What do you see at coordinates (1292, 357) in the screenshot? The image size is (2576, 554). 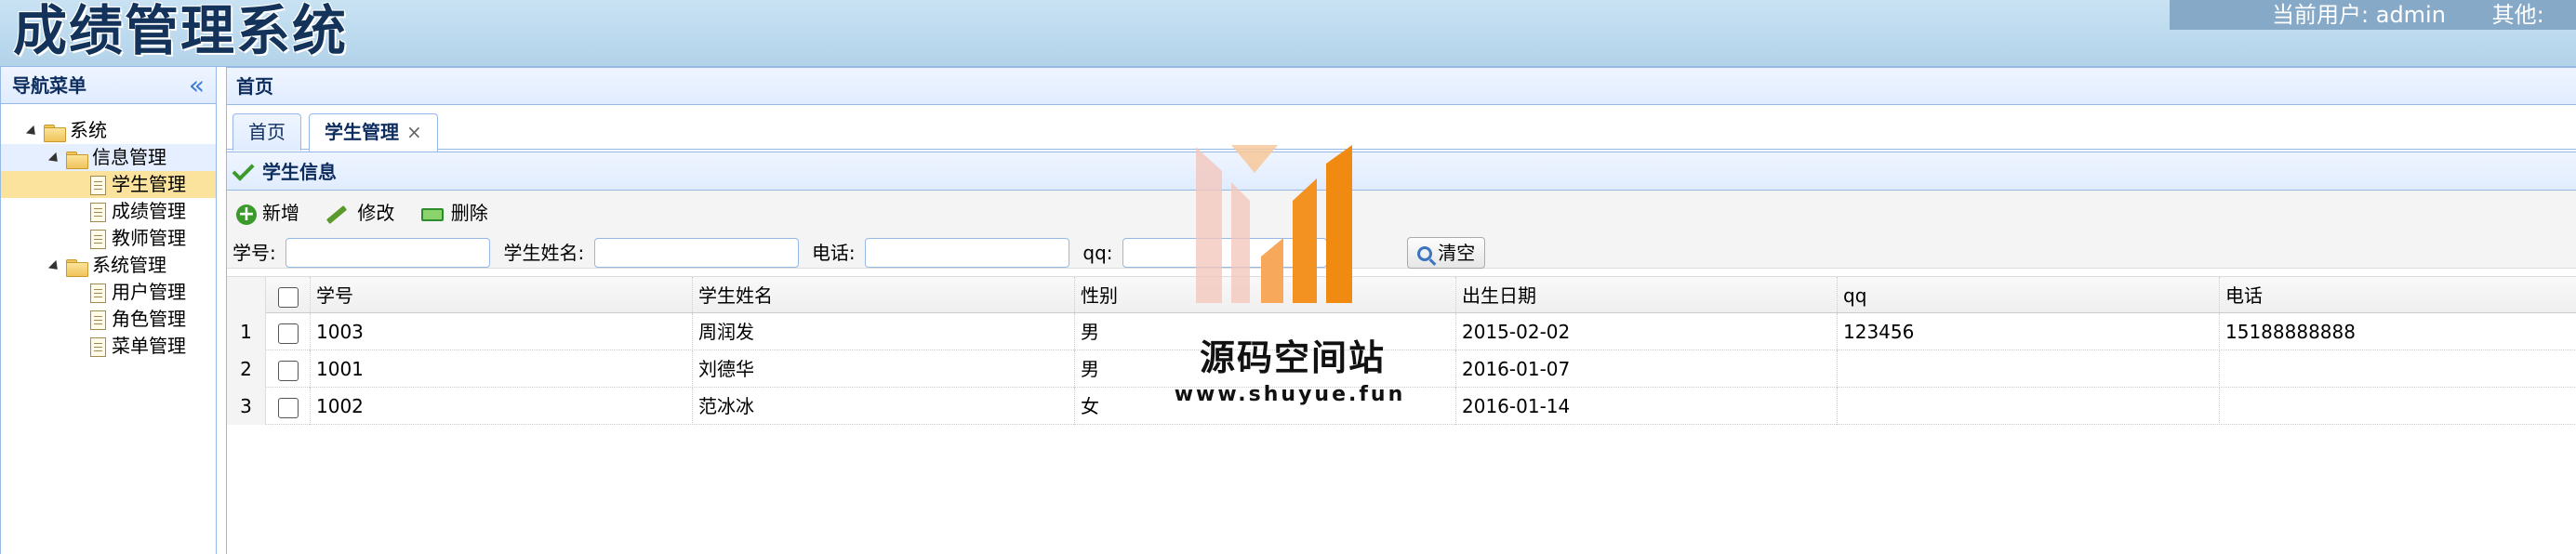 I see `watermark-title: 源码空间站` at bounding box center [1292, 357].